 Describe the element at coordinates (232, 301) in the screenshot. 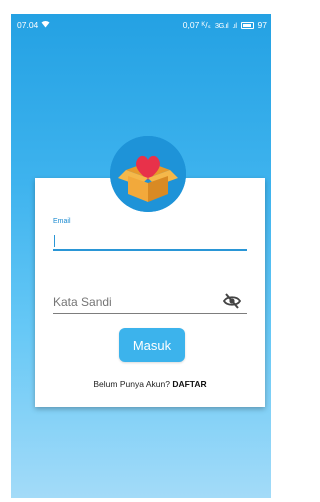

I see `eye-off-icon` at that location.